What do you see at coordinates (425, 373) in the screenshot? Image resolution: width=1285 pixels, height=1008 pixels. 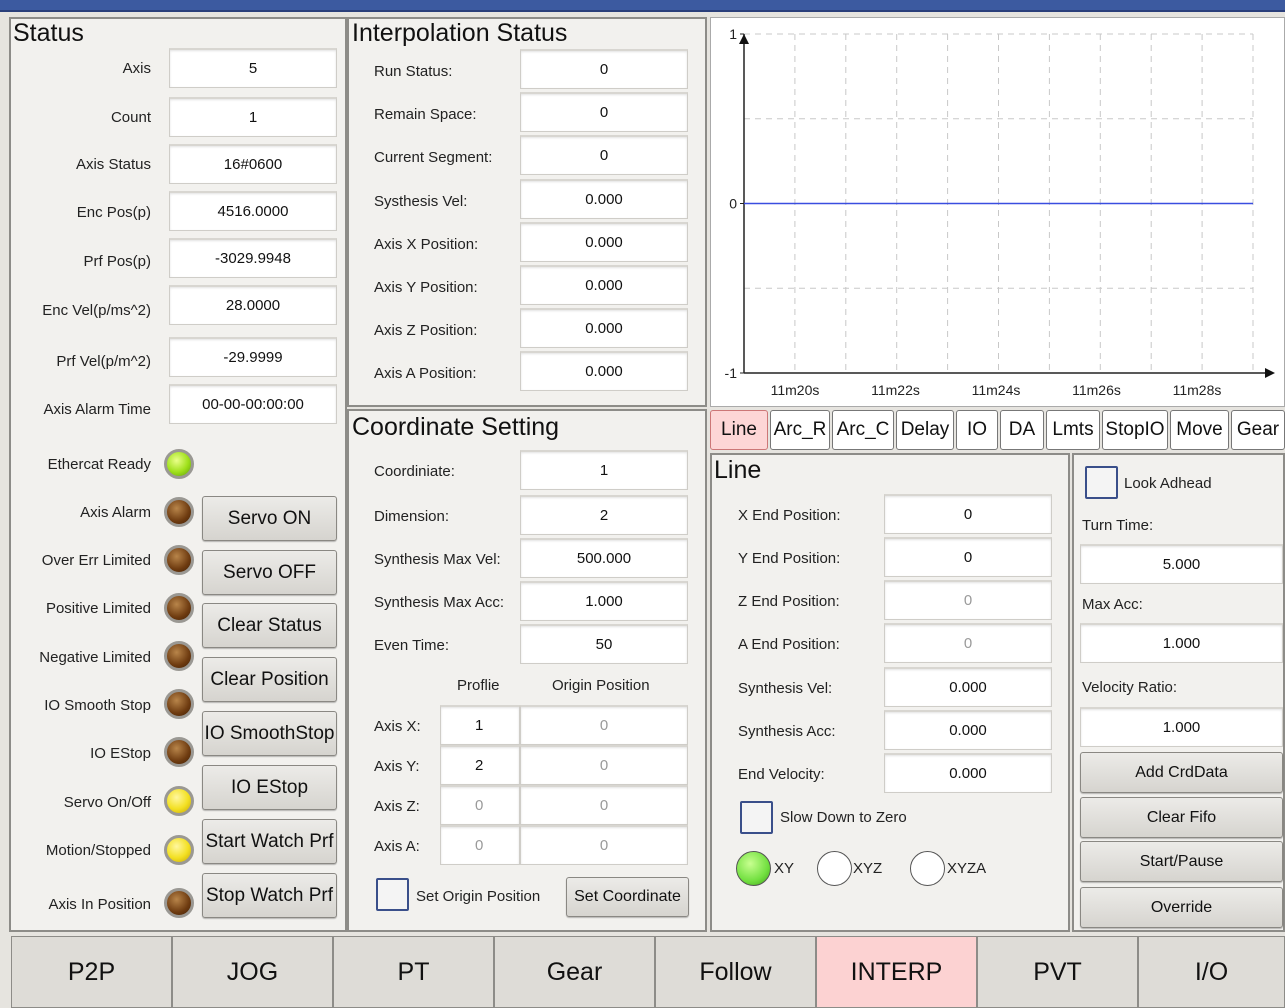 I see `axis-a-position-label: Axis A Position:` at bounding box center [425, 373].